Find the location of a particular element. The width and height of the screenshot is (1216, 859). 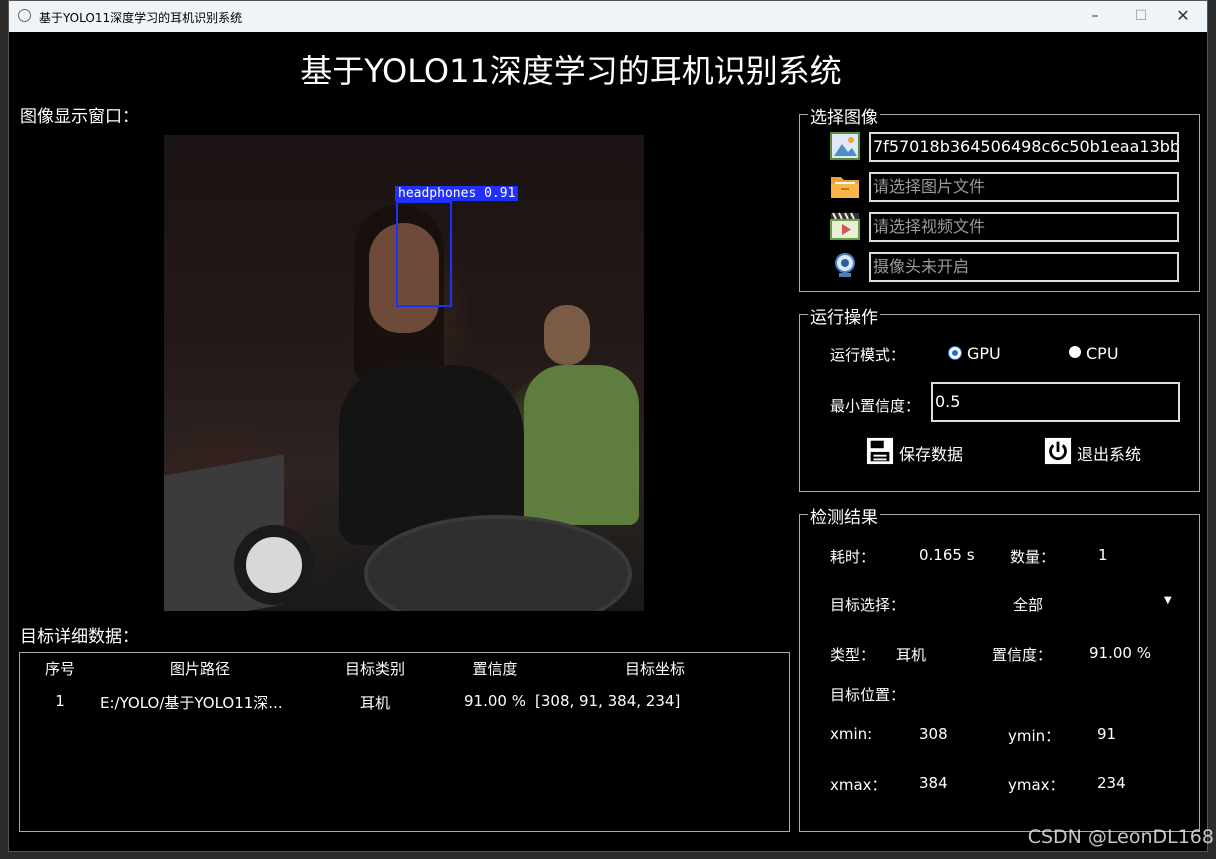

exit-system-label: 退出系统 is located at coordinates (1109, 454).